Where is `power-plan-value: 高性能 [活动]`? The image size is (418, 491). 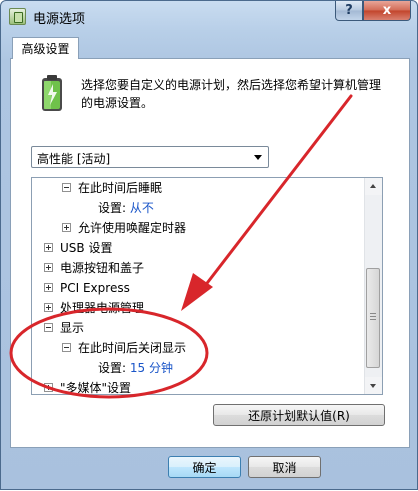 power-plan-value: 高性能 [活动] is located at coordinates (74, 159).